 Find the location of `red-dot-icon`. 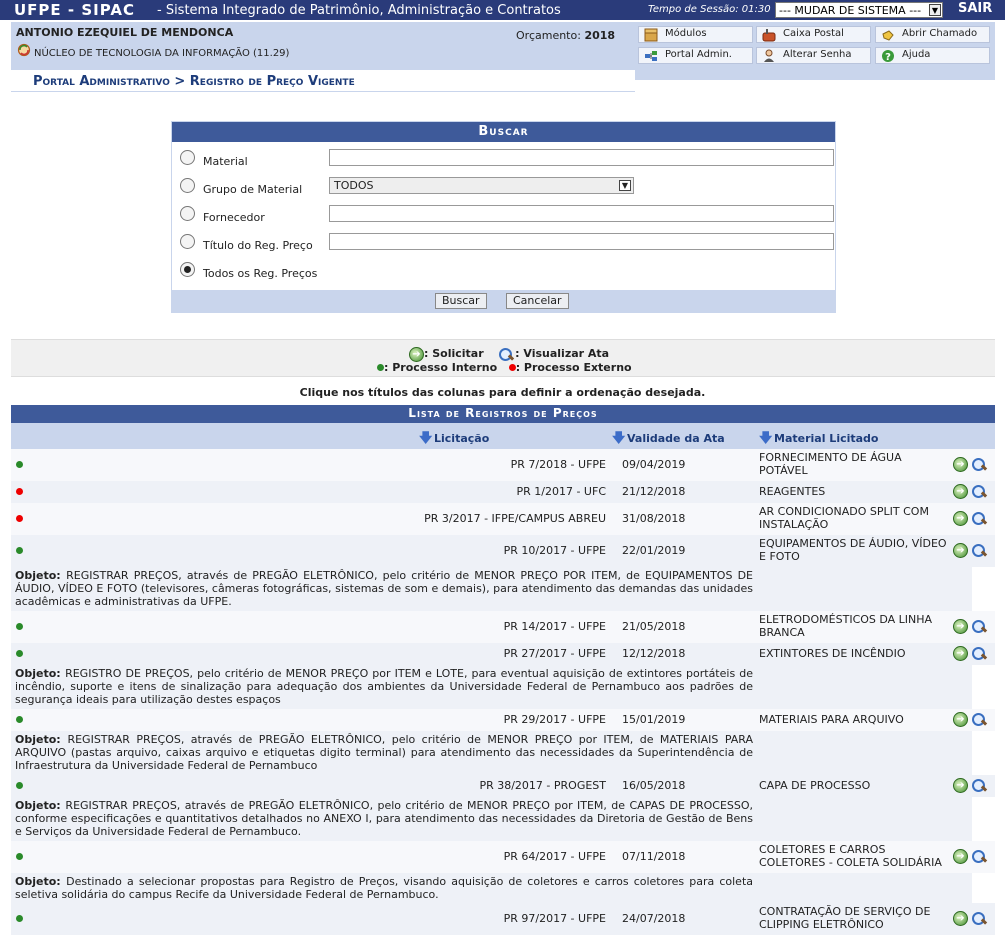

red-dot-icon is located at coordinates (19, 518).